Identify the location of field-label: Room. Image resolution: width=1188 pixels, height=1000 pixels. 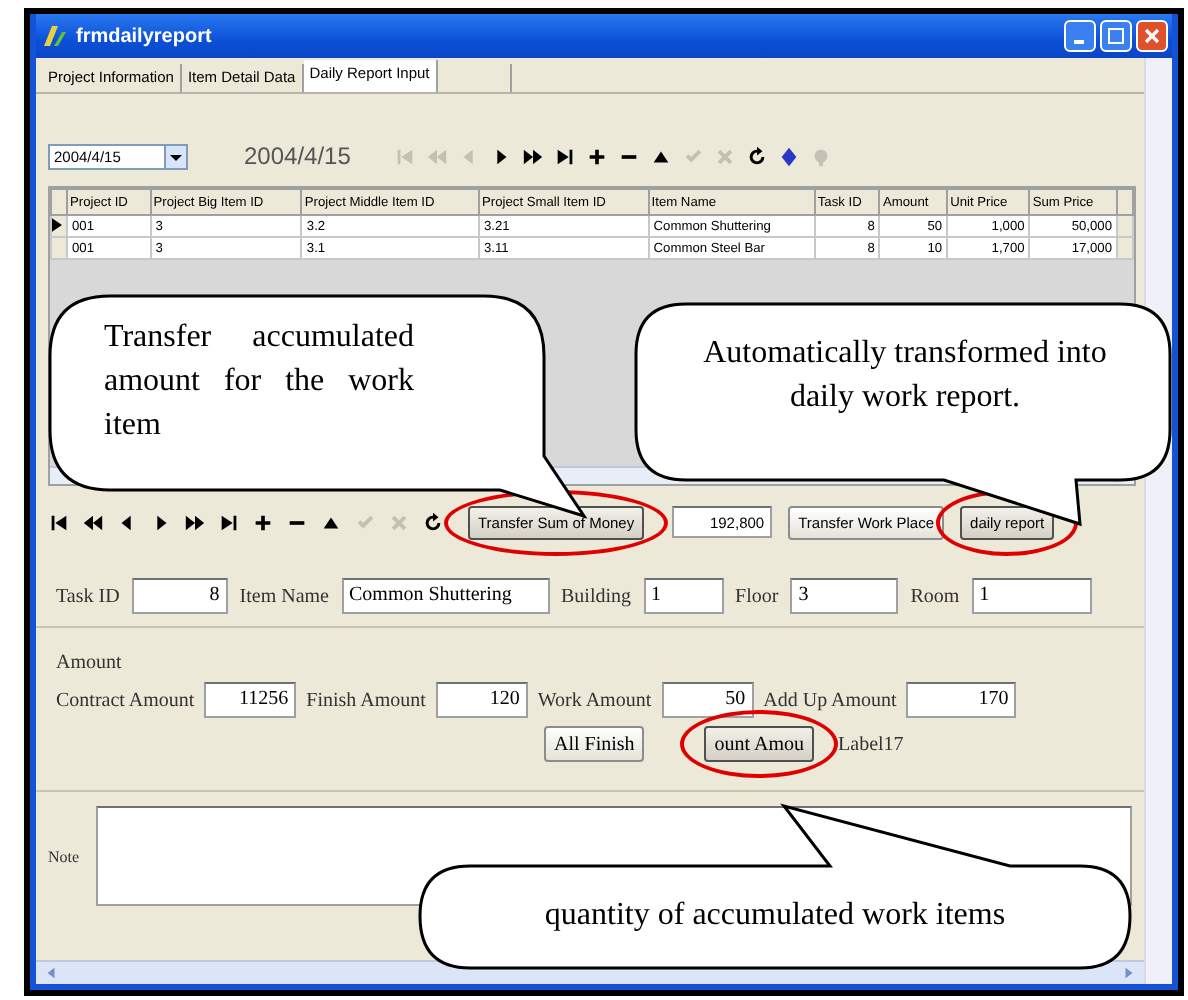
(935, 596).